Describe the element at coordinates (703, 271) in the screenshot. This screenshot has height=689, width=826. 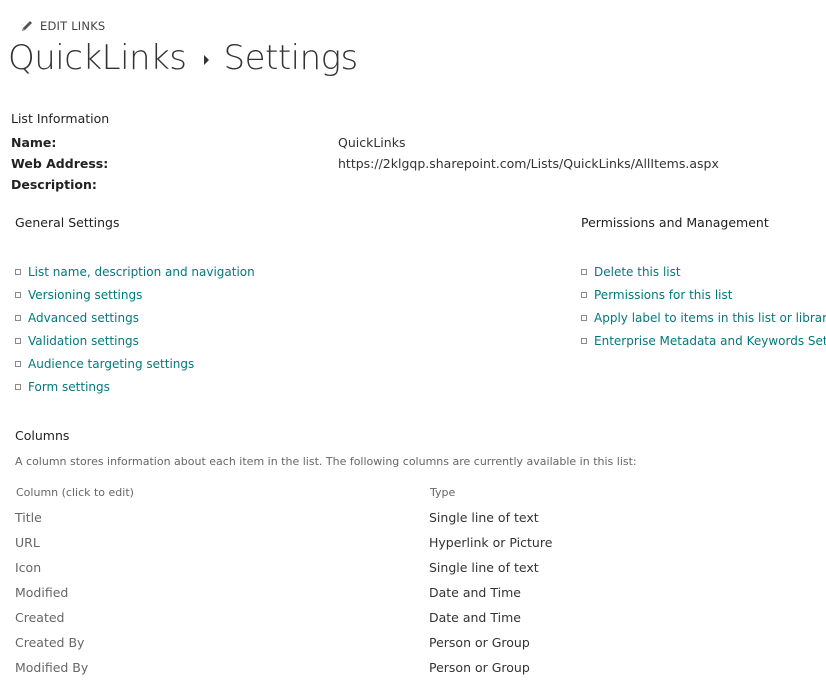
I see `list-item: Delete this list` at that location.